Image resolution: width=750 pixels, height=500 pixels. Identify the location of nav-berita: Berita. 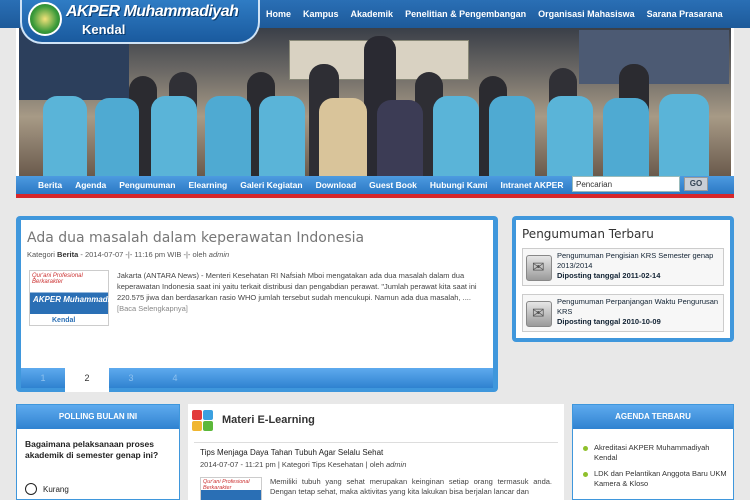
(50, 185).